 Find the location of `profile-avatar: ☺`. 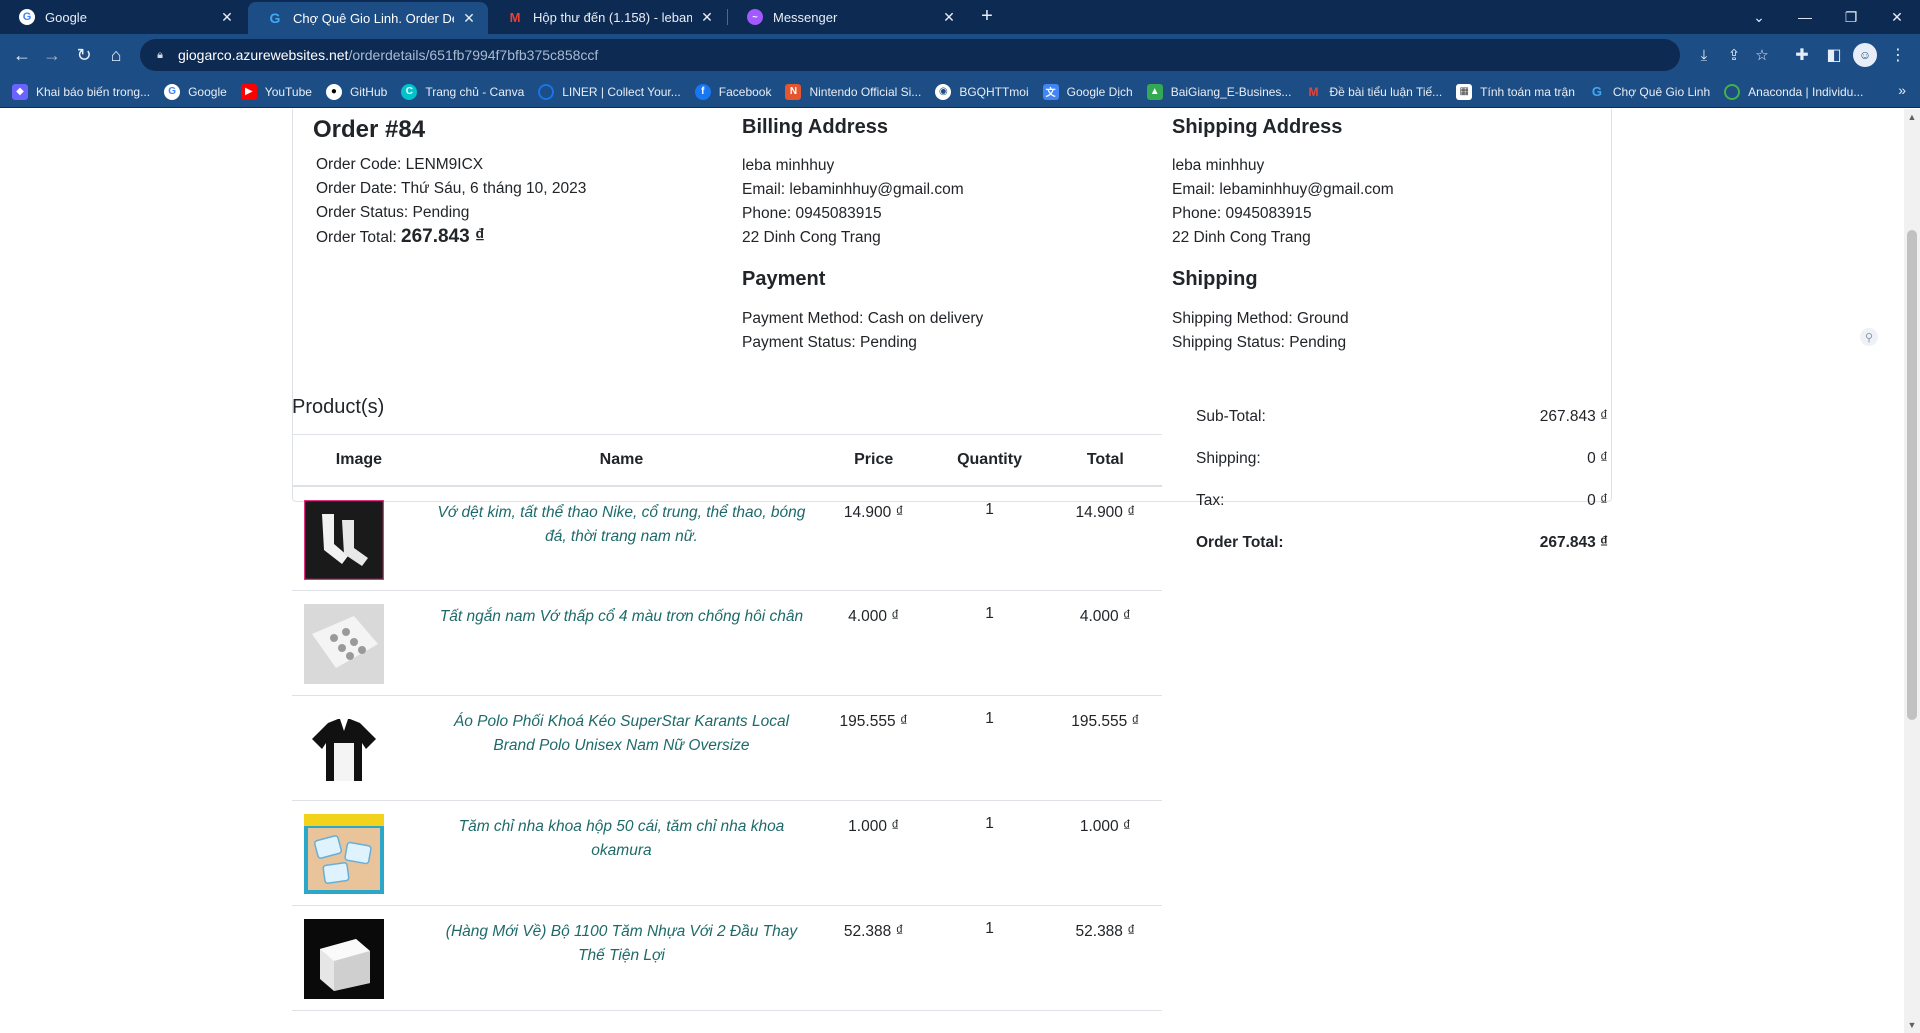

profile-avatar: ☺ is located at coordinates (1865, 55).